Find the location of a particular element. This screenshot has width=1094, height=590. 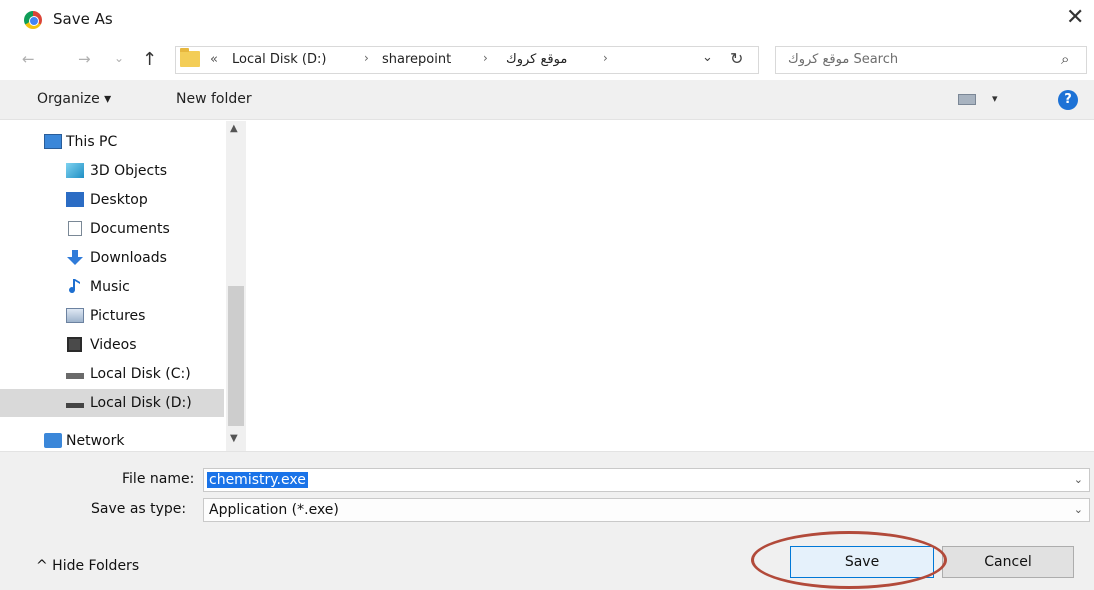

sidebar-item-desktop: Desktop is located at coordinates (112, 200).